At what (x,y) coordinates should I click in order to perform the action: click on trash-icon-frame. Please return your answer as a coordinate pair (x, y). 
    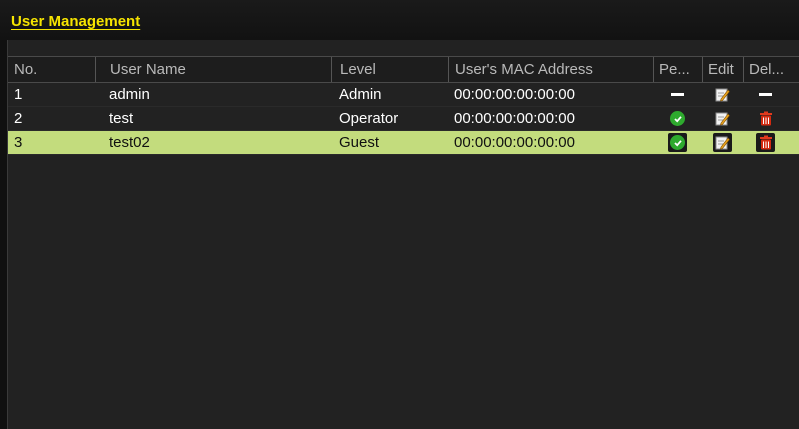
    Looking at the image, I should click on (765, 142).